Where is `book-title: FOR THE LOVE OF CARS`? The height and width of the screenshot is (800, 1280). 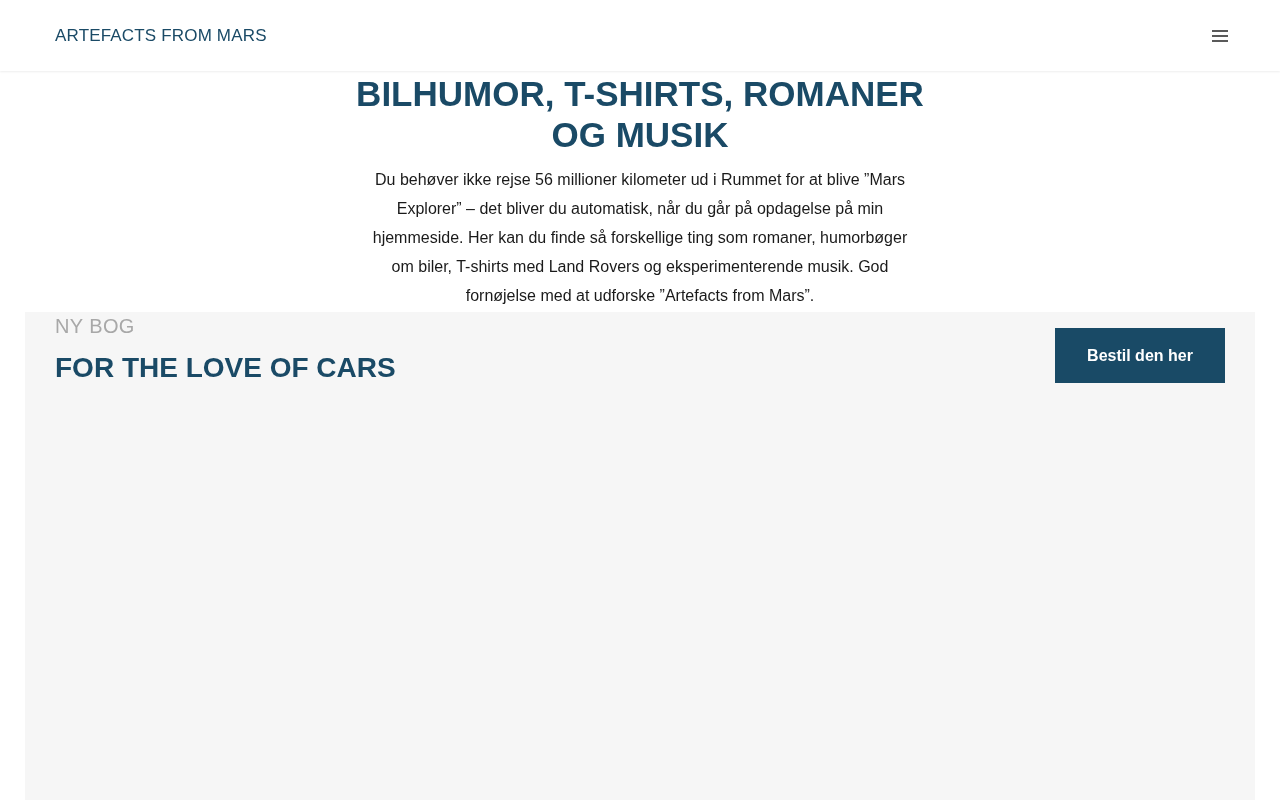 book-title: FOR THE LOVE OF CARS is located at coordinates (225, 368).